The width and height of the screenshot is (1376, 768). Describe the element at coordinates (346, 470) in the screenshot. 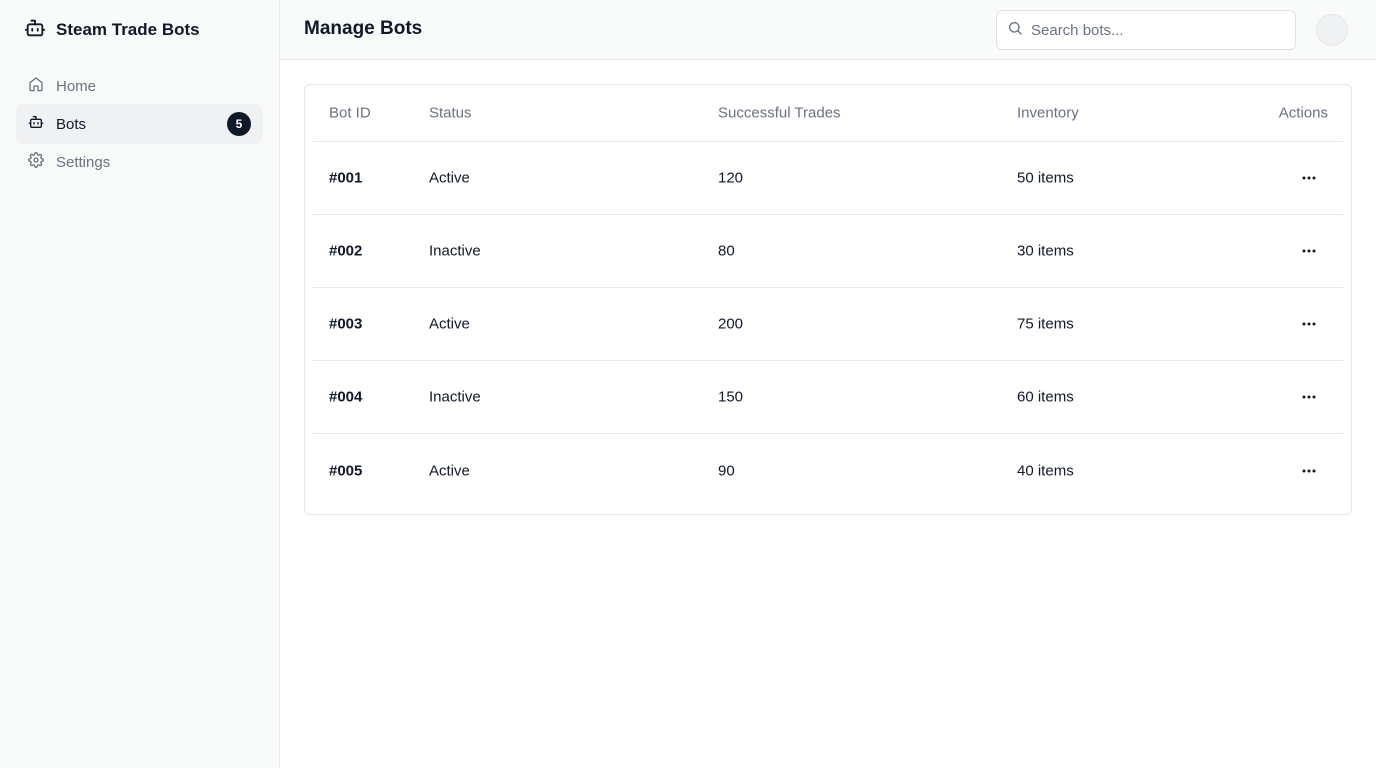

I see `bot-id-cell: #005` at that location.